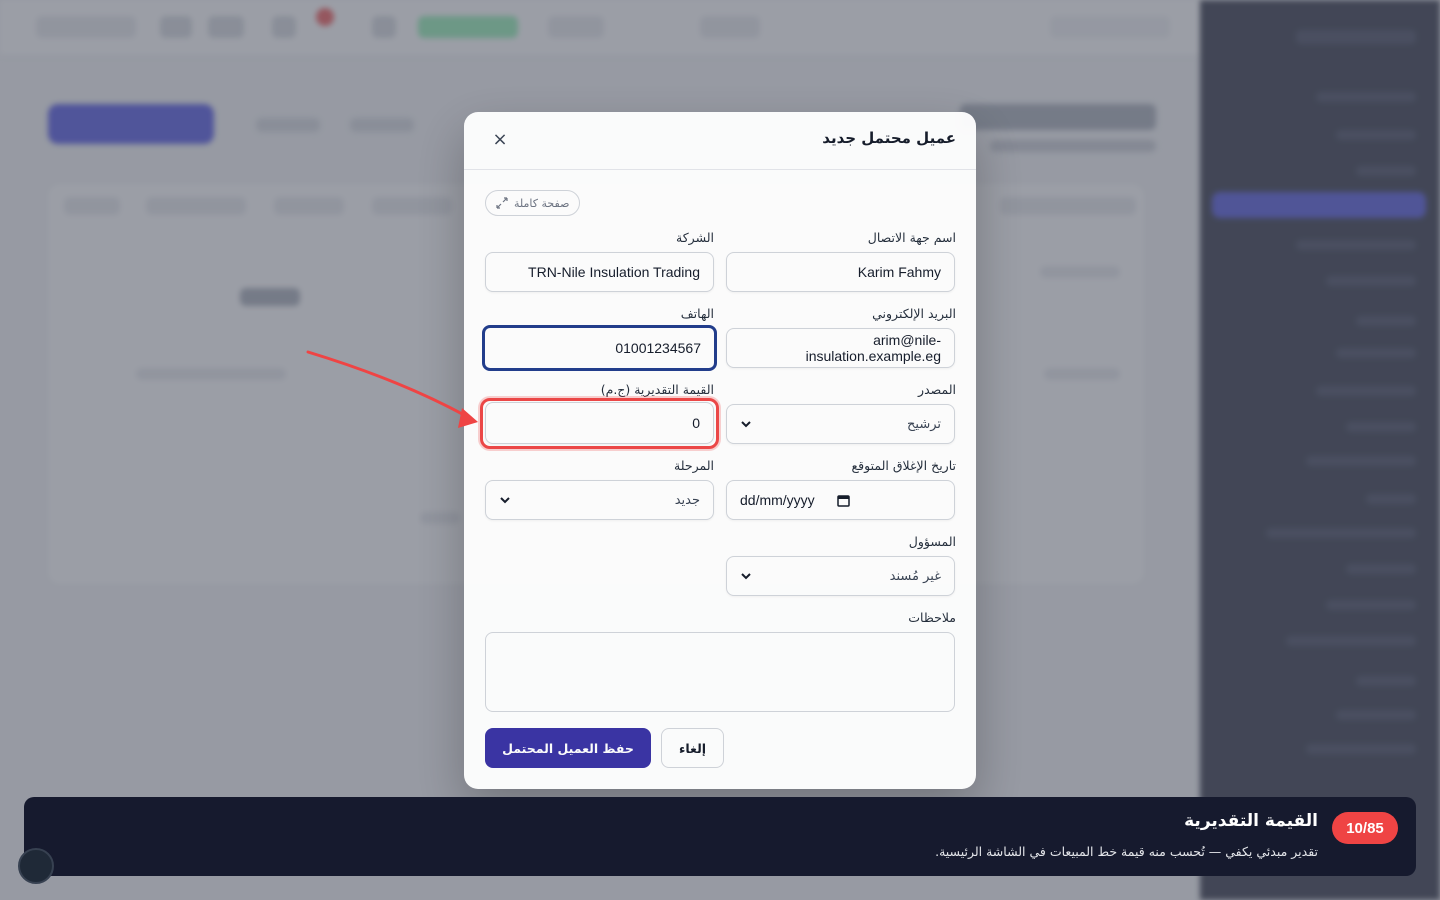 This screenshot has width=1440, height=900. What do you see at coordinates (720, 672) in the screenshot?
I see `notes-textarea` at bounding box center [720, 672].